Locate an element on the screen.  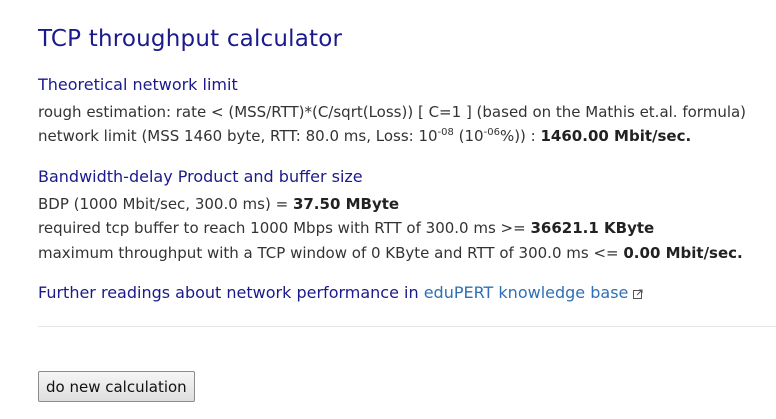
new-calculation-button: do new calculation is located at coordinates (116, 386).